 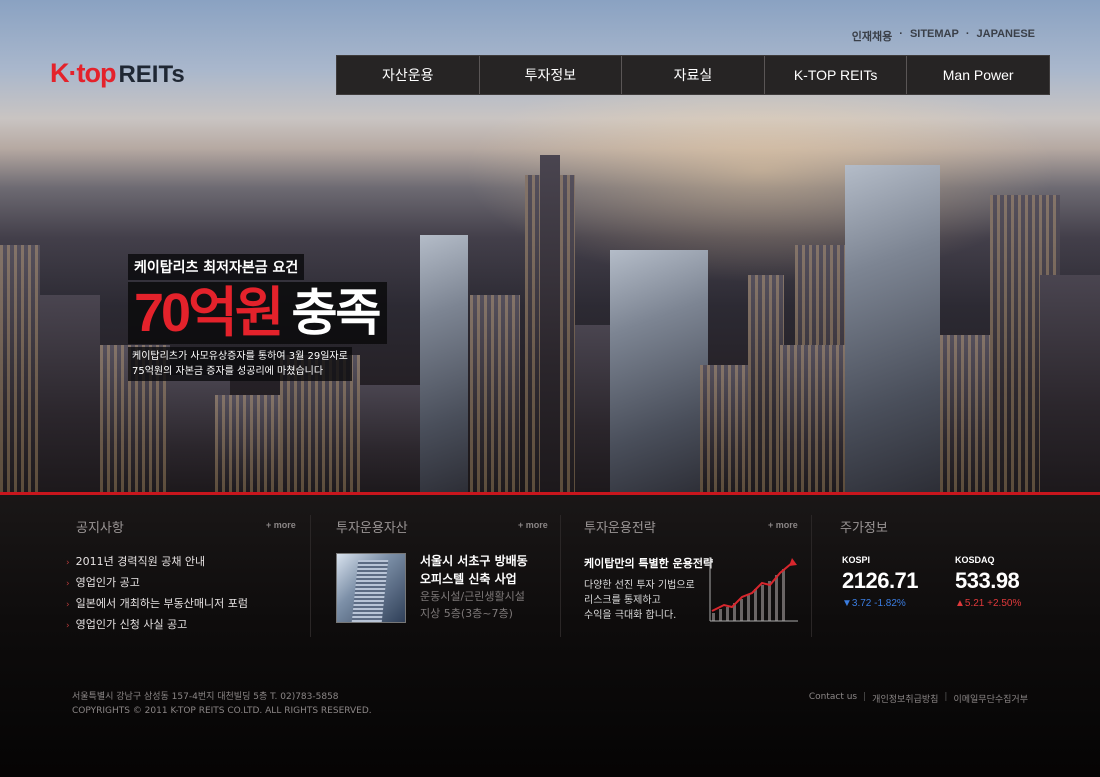 I want to click on strategy-title: 투자운용전략, so click(x=620, y=528).